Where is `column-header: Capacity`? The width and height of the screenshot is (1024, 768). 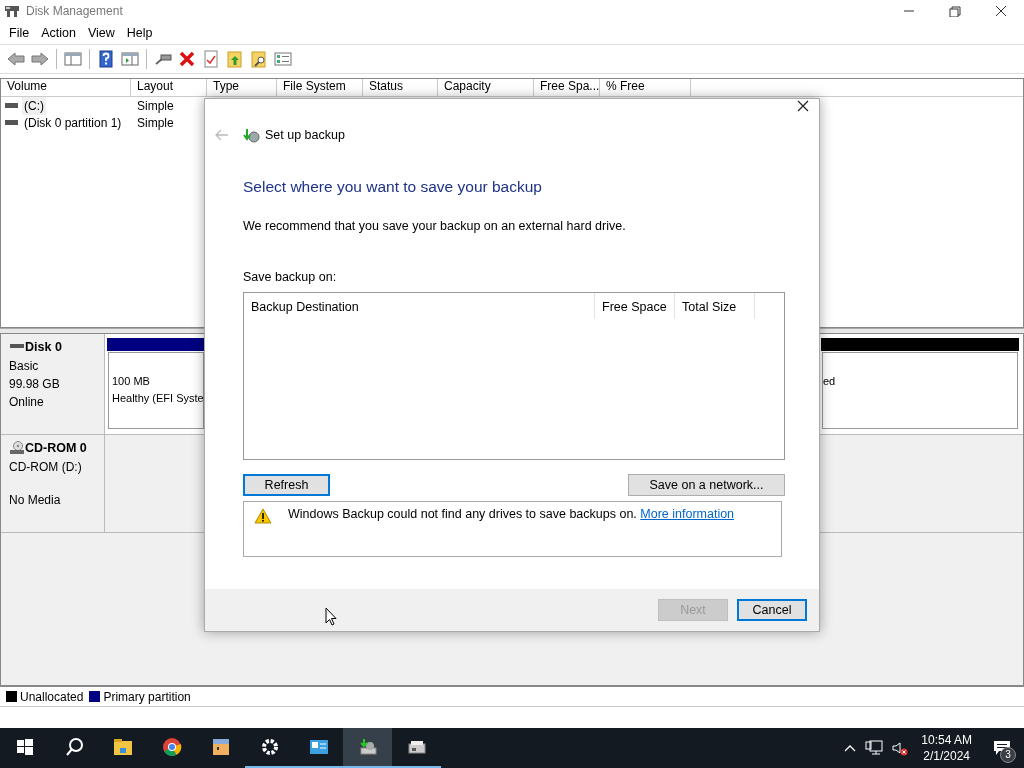
column-header: Capacity is located at coordinates (486, 87).